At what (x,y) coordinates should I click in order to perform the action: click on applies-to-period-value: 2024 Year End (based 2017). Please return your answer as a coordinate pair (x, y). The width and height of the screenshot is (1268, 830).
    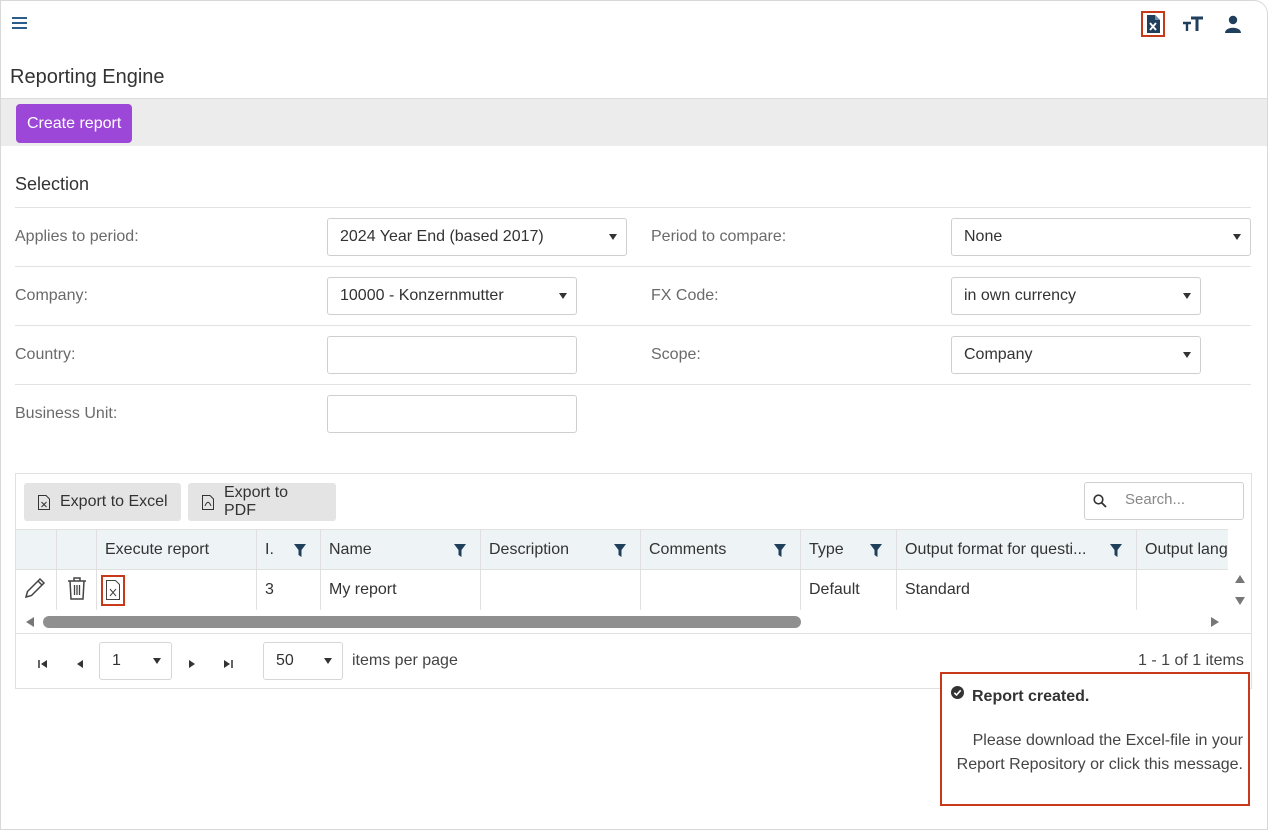
    Looking at the image, I should click on (442, 236).